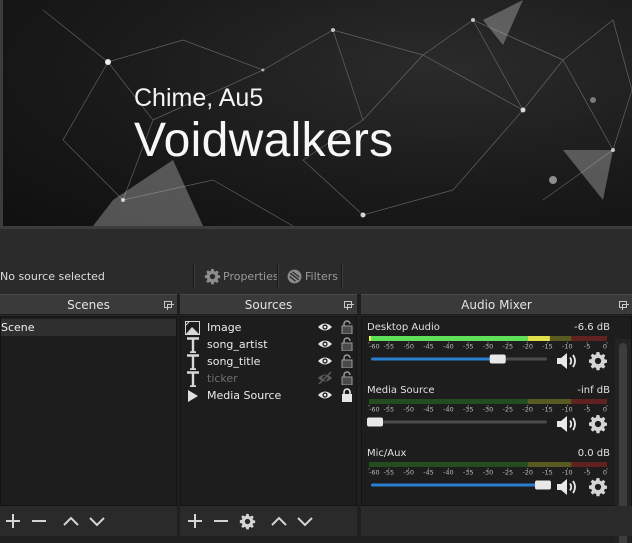  What do you see at coordinates (244, 395) in the screenshot?
I see `source-item-label: Media Source` at bounding box center [244, 395].